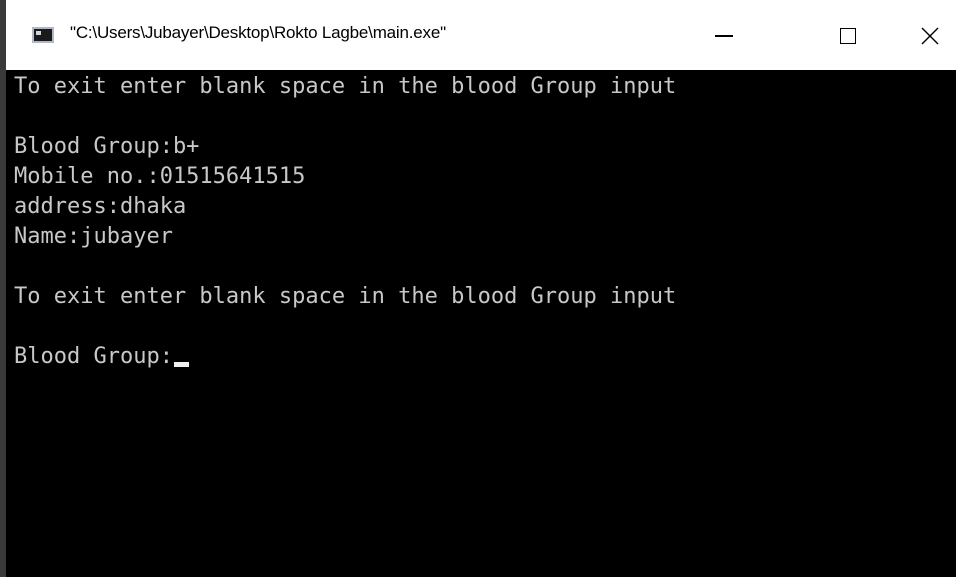 This screenshot has width=956, height=577. What do you see at coordinates (160, 176) in the screenshot?
I see `console-line-mobile: Mobile no.:01515641515` at bounding box center [160, 176].